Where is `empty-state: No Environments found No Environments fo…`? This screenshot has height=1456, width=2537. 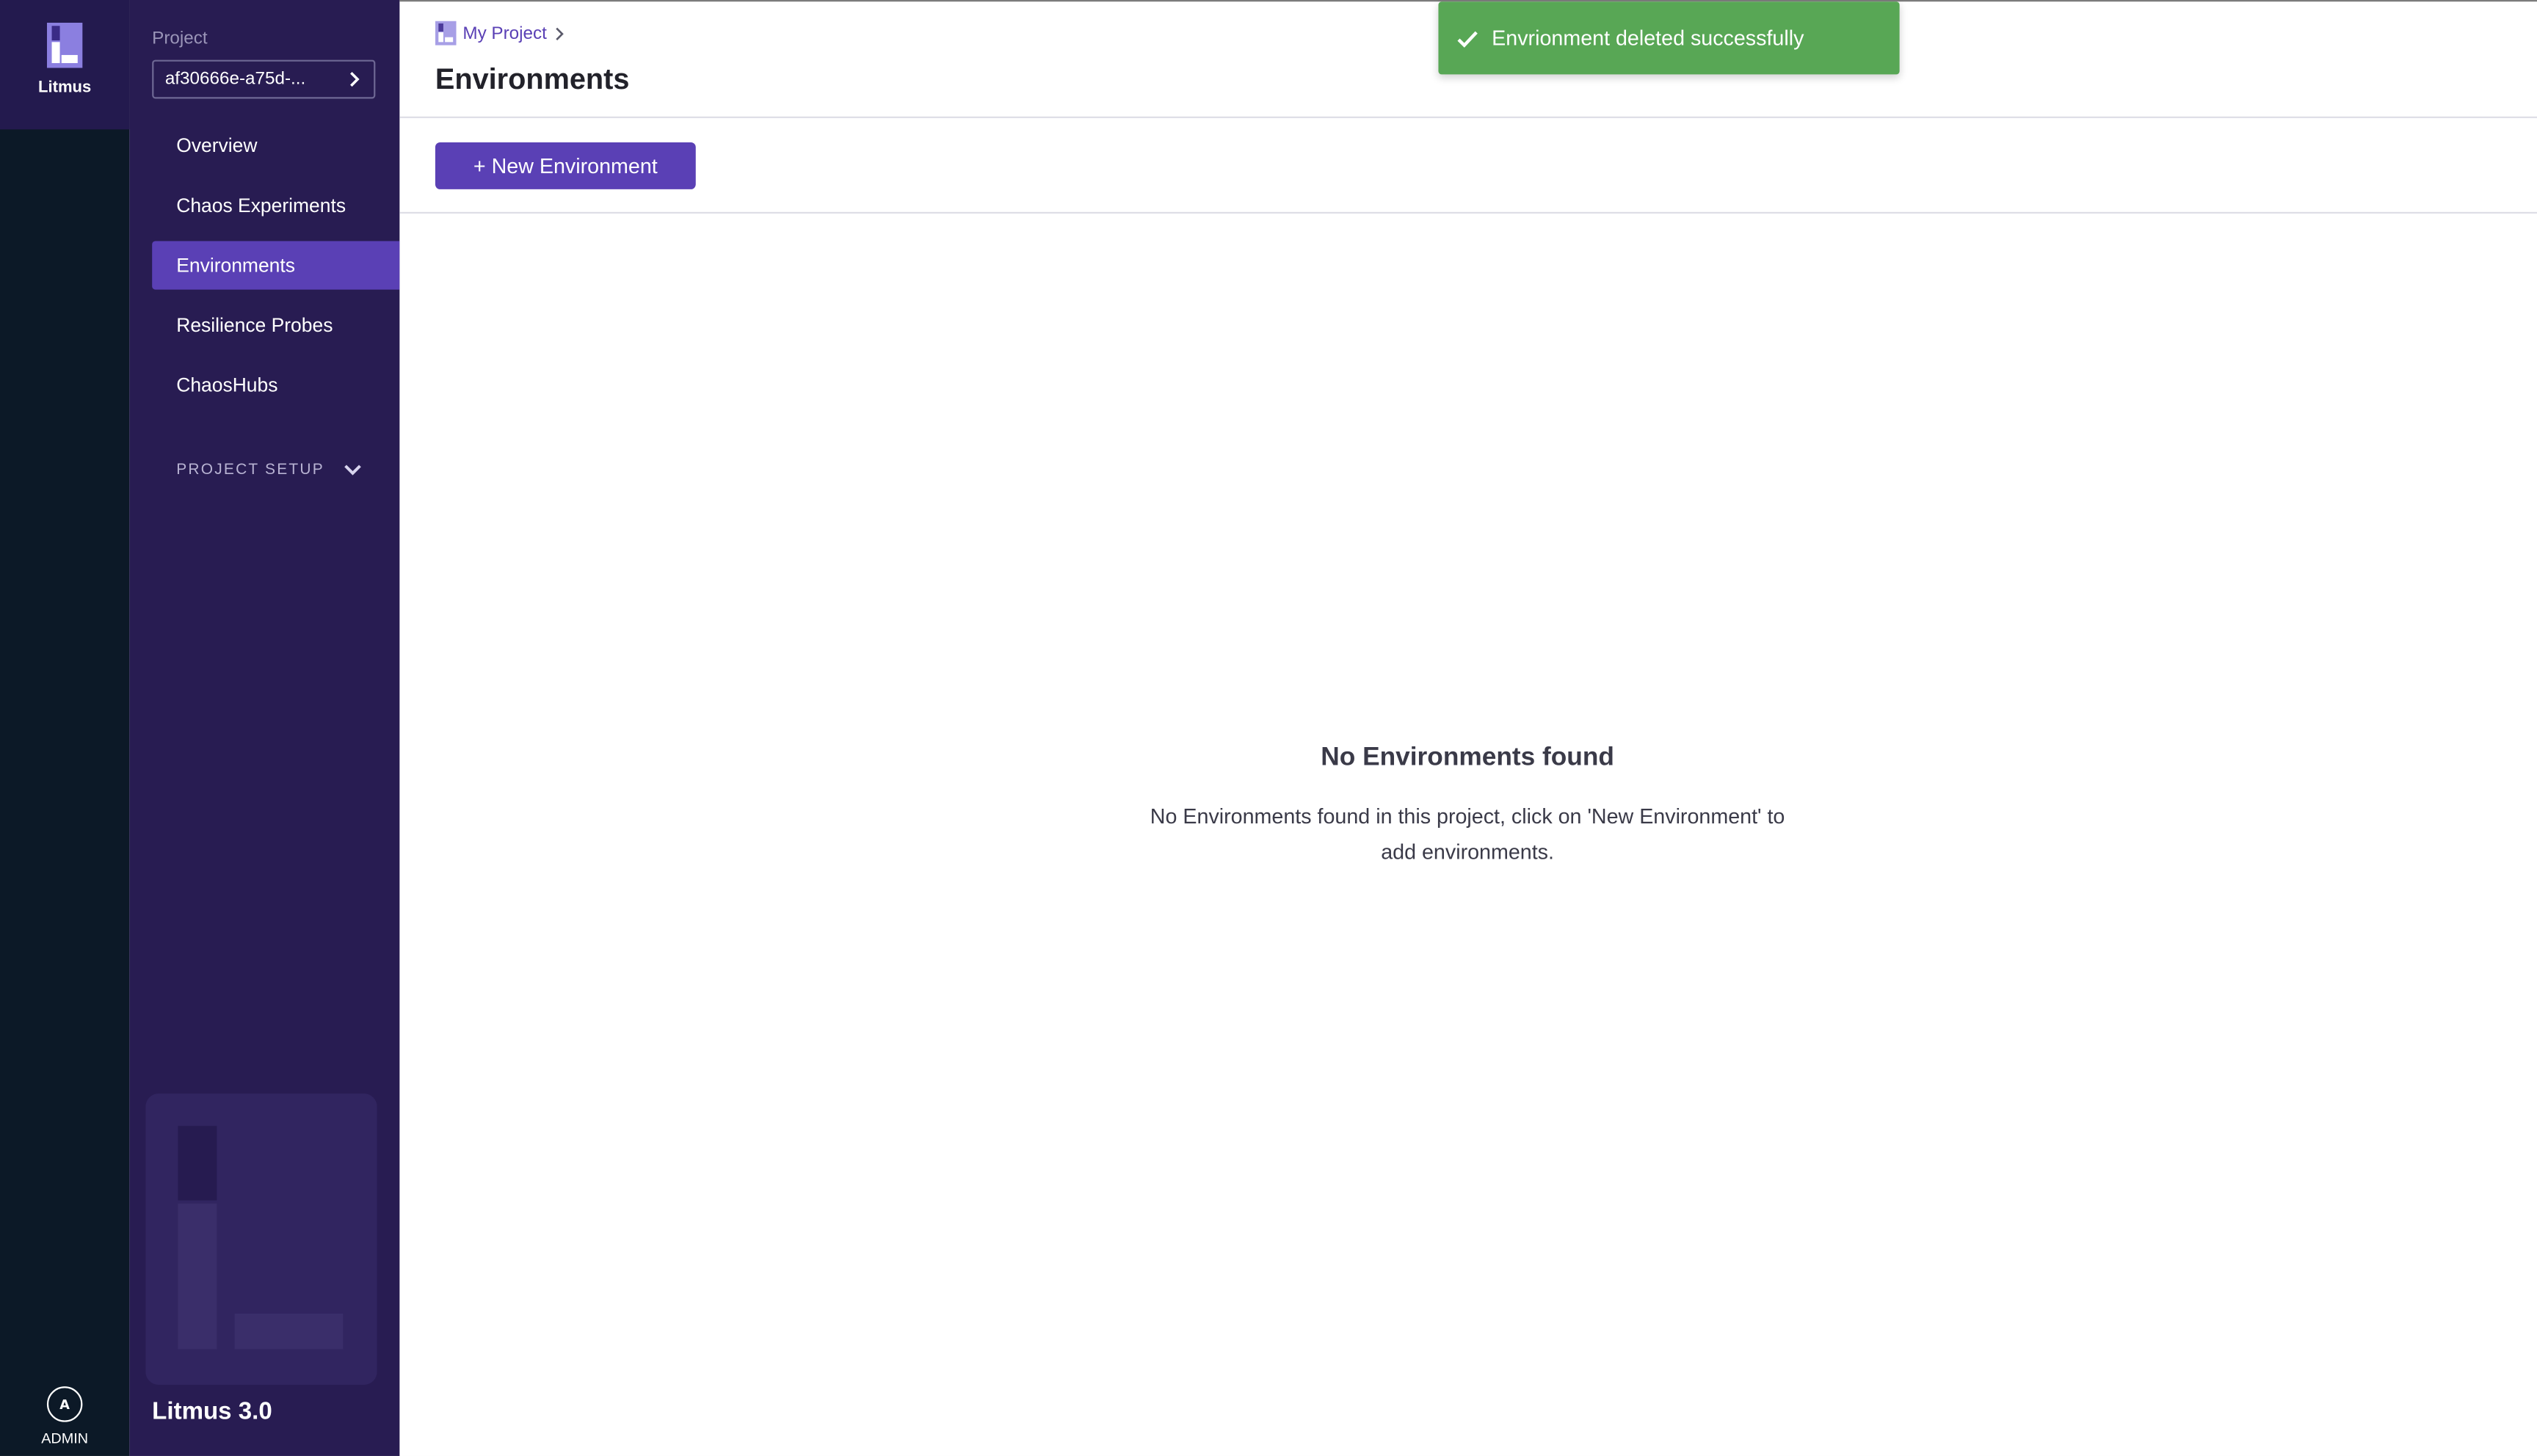 empty-state: No Environments found No Environments fo… is located at coordinates (1467, 807).